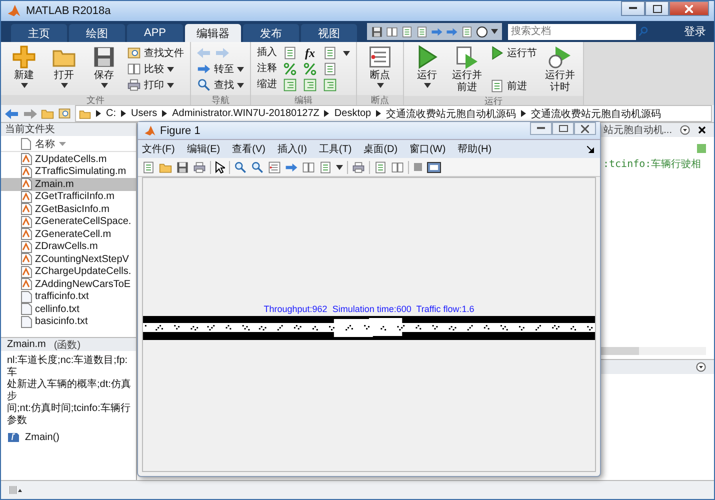  I want to click on ribbon-button: 运行节, so click(513, 53).